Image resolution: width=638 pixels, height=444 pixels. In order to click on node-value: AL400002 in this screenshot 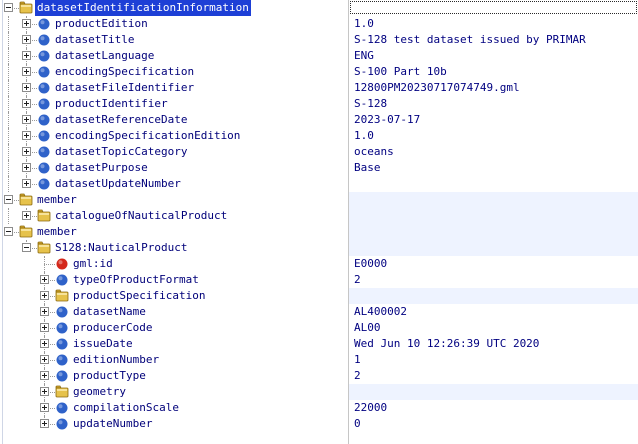, I will do `click(380, 311)`.